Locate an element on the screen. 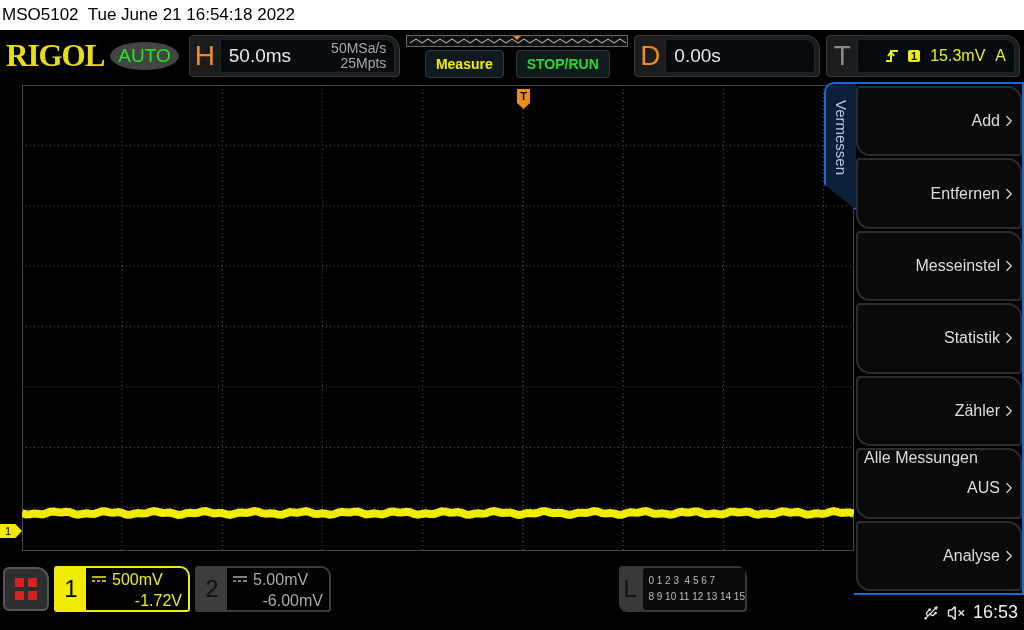 This screenshot has width=1024, height=630. menu-button is located at coordinates (26, 588).